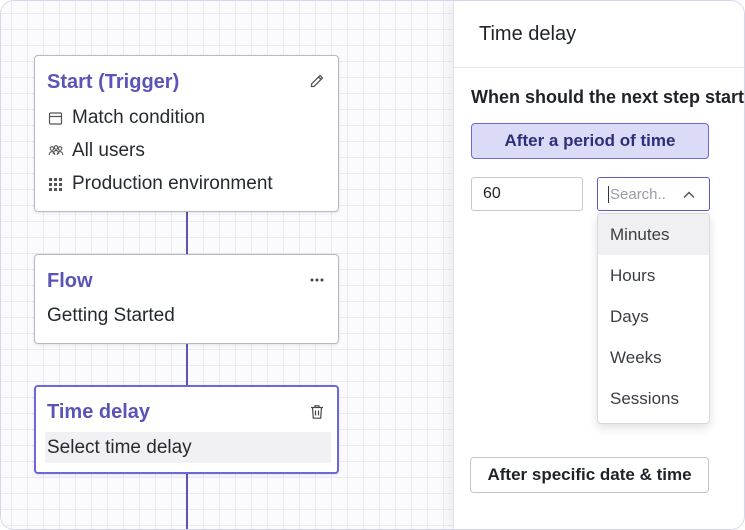 Image resolution: width=745 pixels, height=530 pixels. I want to click on window-icon, so click(55, 118).